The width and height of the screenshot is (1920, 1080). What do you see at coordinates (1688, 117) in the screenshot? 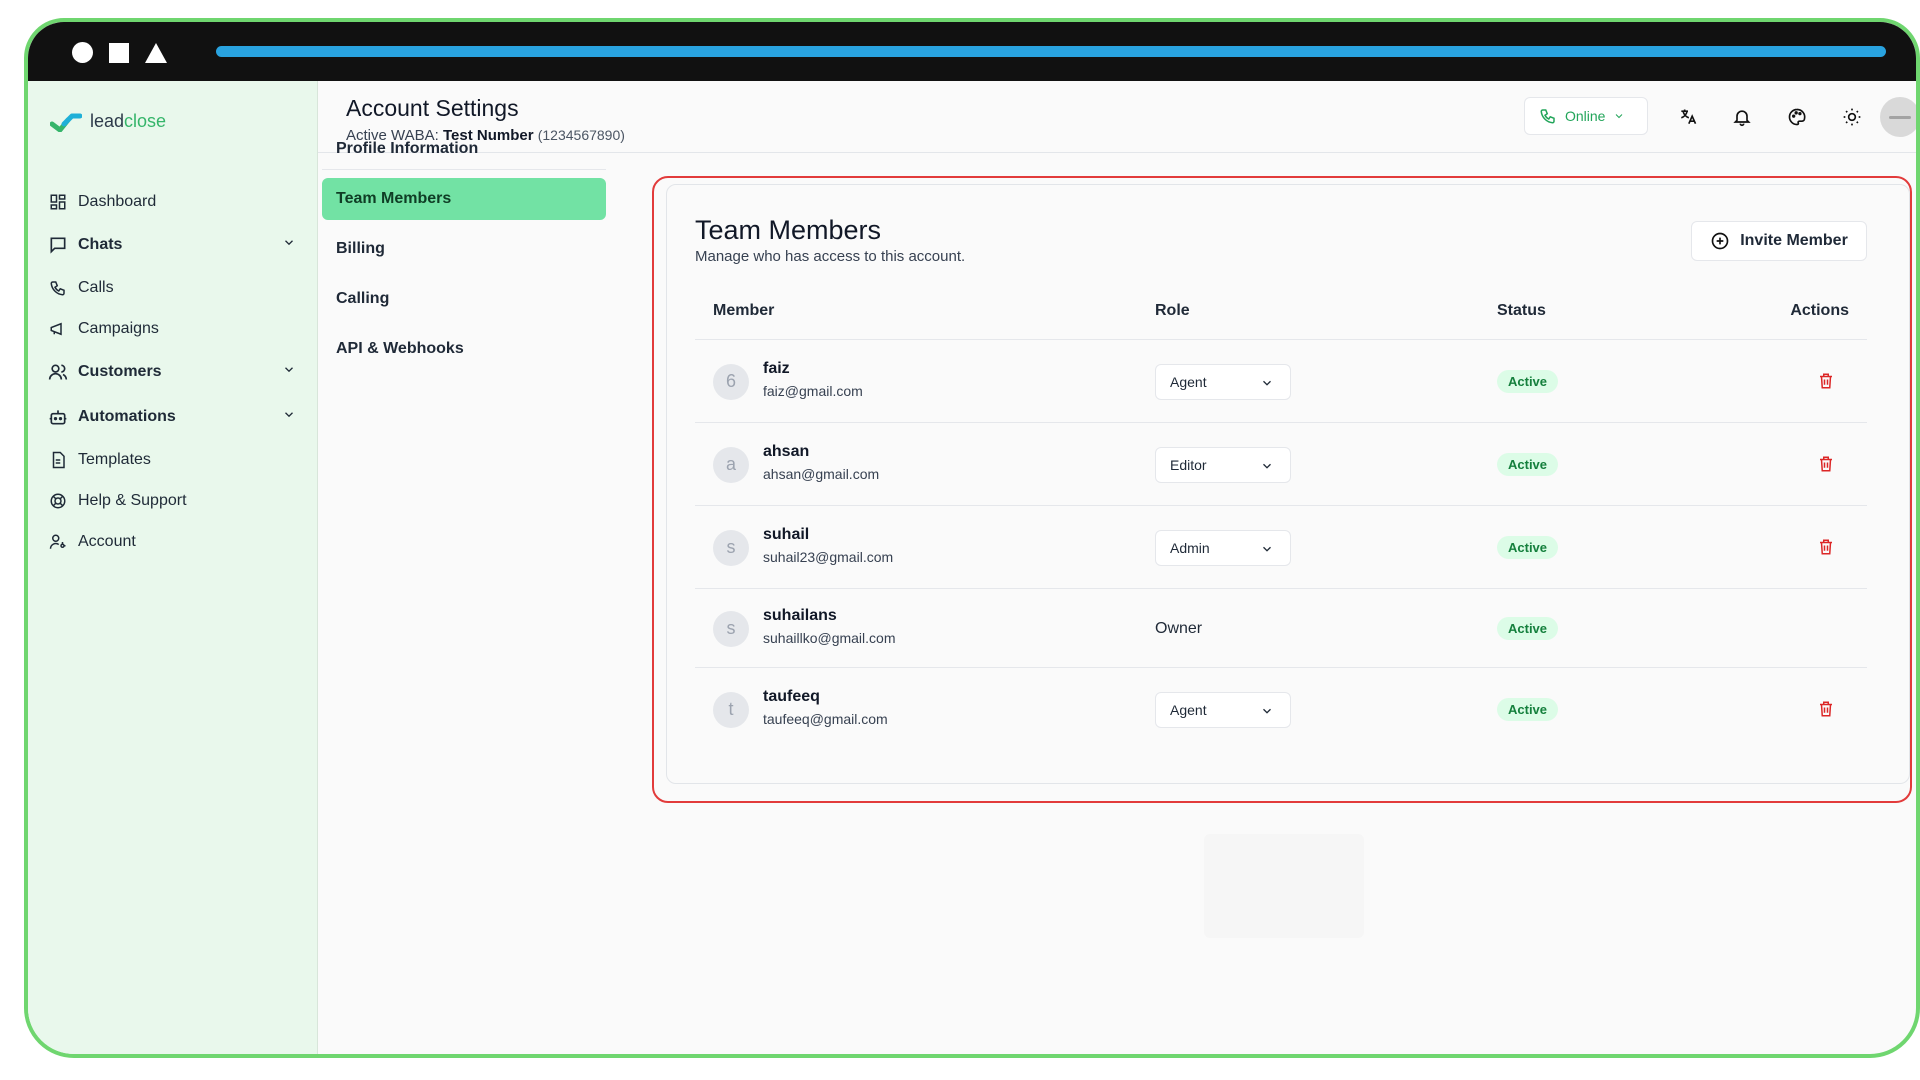
I see `translate-icon` at bounding box center [1688, 117].